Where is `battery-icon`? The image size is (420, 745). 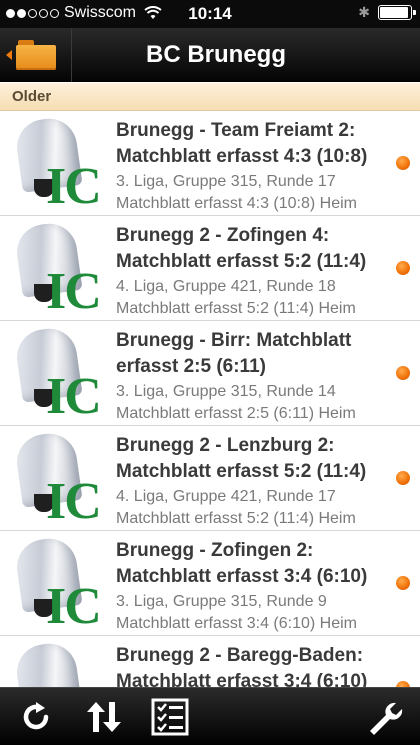
battery-icon is located at coordinates (397, 12).